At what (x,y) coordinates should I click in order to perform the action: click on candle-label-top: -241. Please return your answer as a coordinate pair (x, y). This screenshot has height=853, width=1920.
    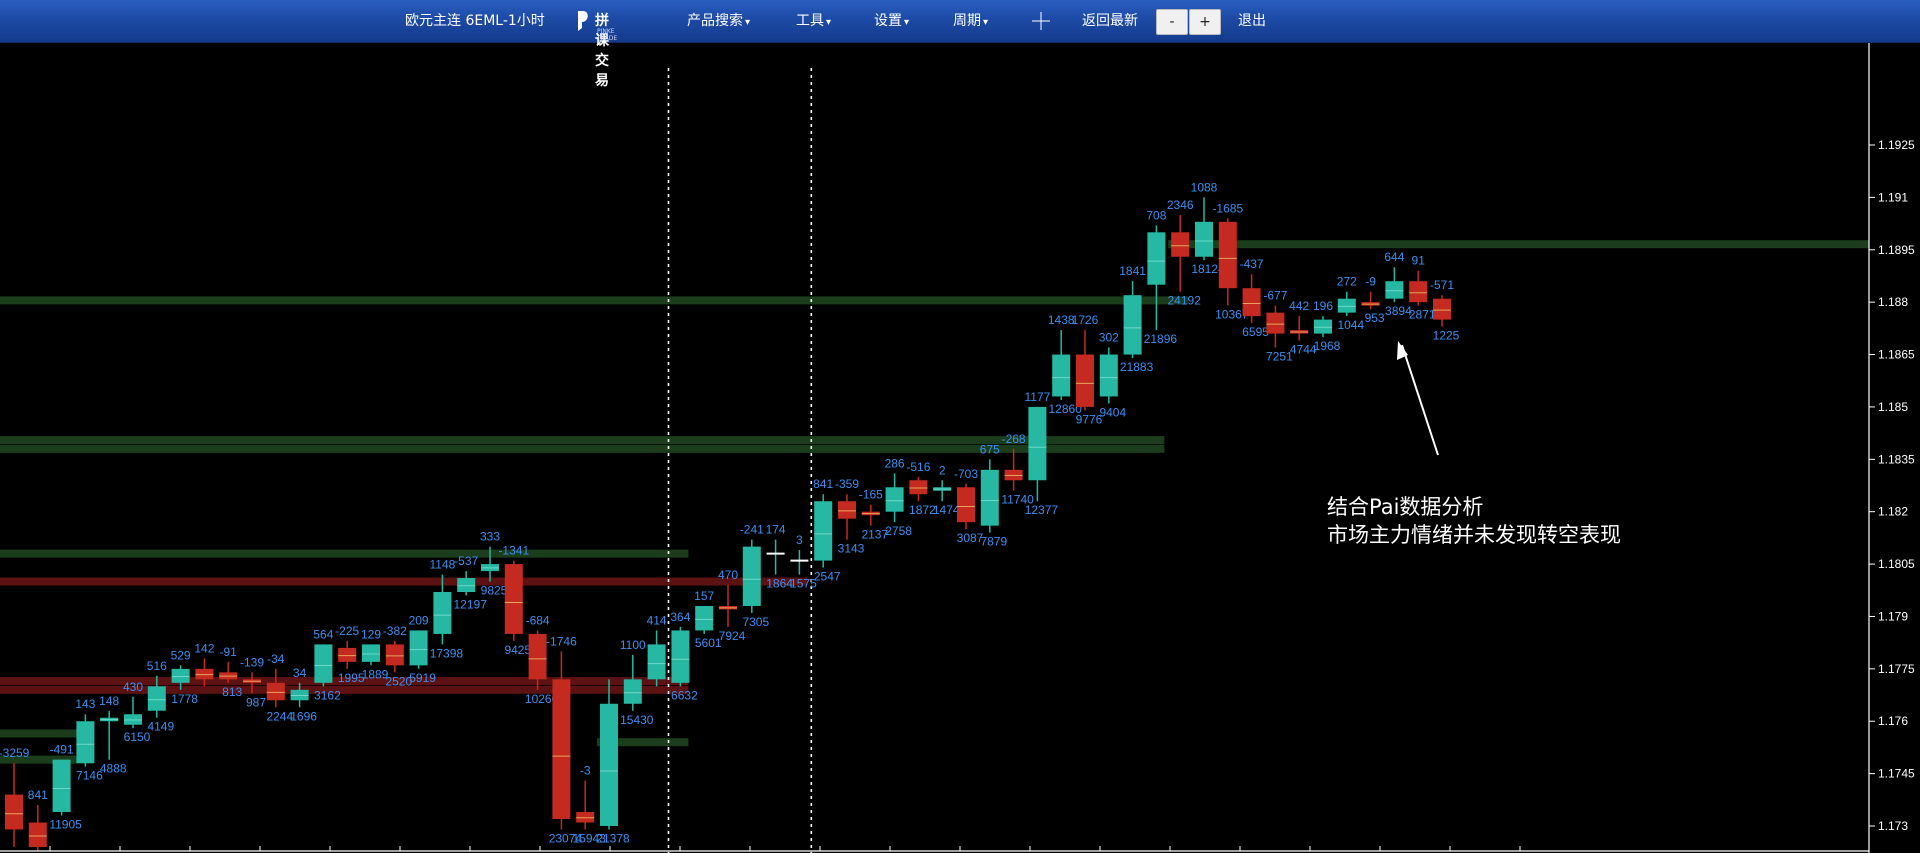
    Looking at the image, I should click on (752, 530).